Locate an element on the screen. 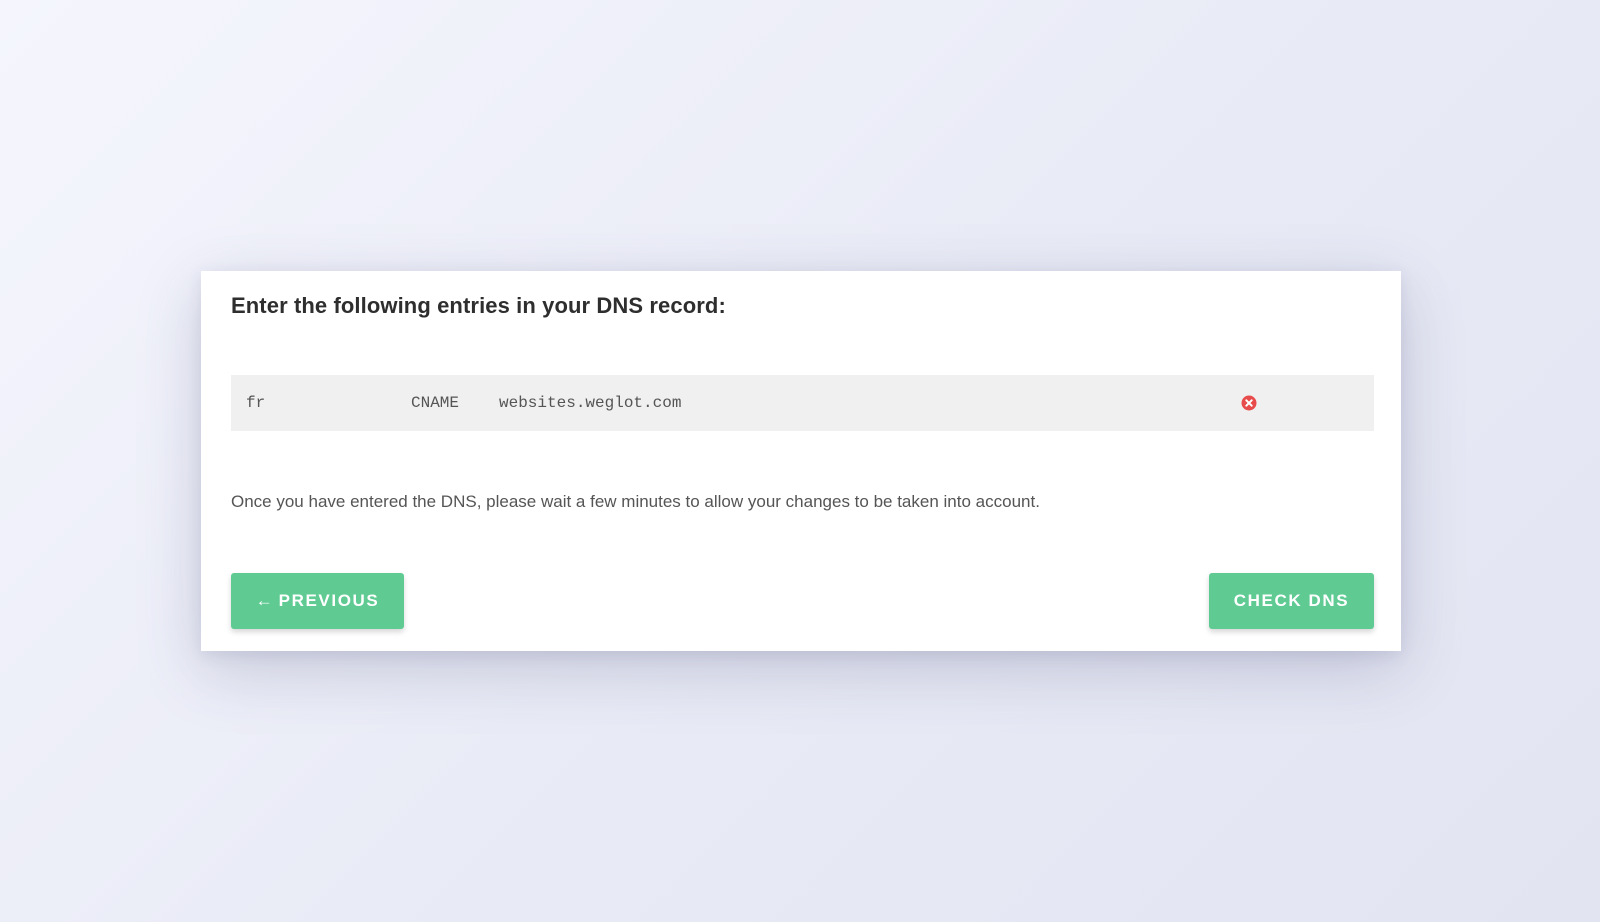 The height and width of the screenshot is (922, 1600). dns-type: CNAME is located at coordinates (435, 403).